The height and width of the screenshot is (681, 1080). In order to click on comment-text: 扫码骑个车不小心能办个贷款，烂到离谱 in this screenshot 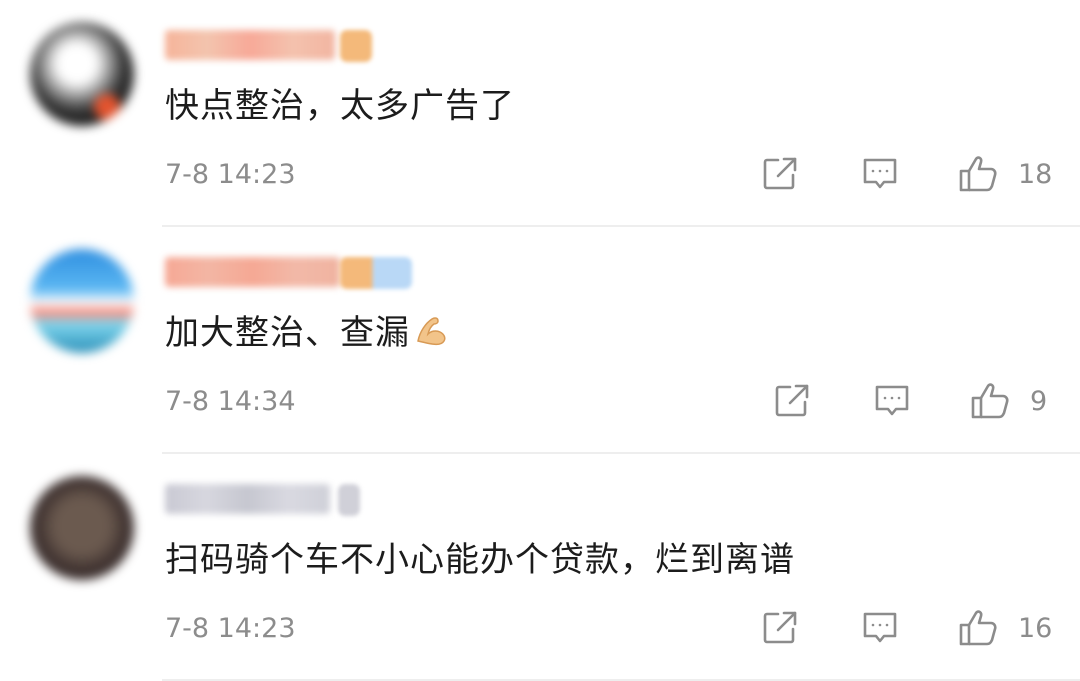, I will do `click(480, 560)`.